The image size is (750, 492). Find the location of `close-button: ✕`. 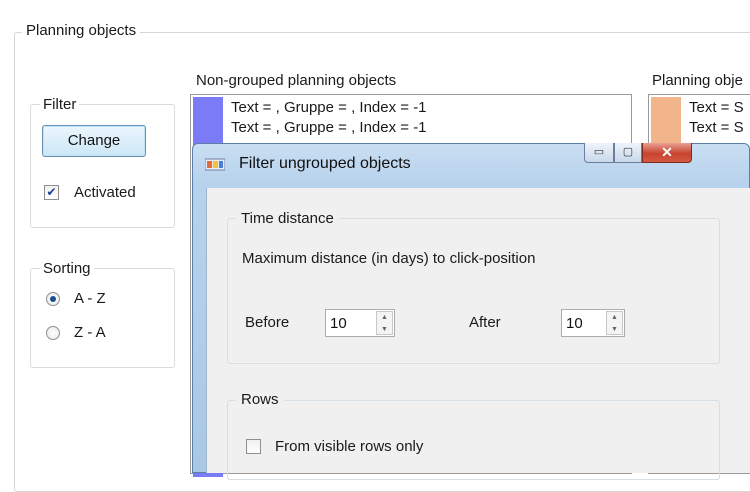

close-button: ✕ is located at coordinates (667, 153).